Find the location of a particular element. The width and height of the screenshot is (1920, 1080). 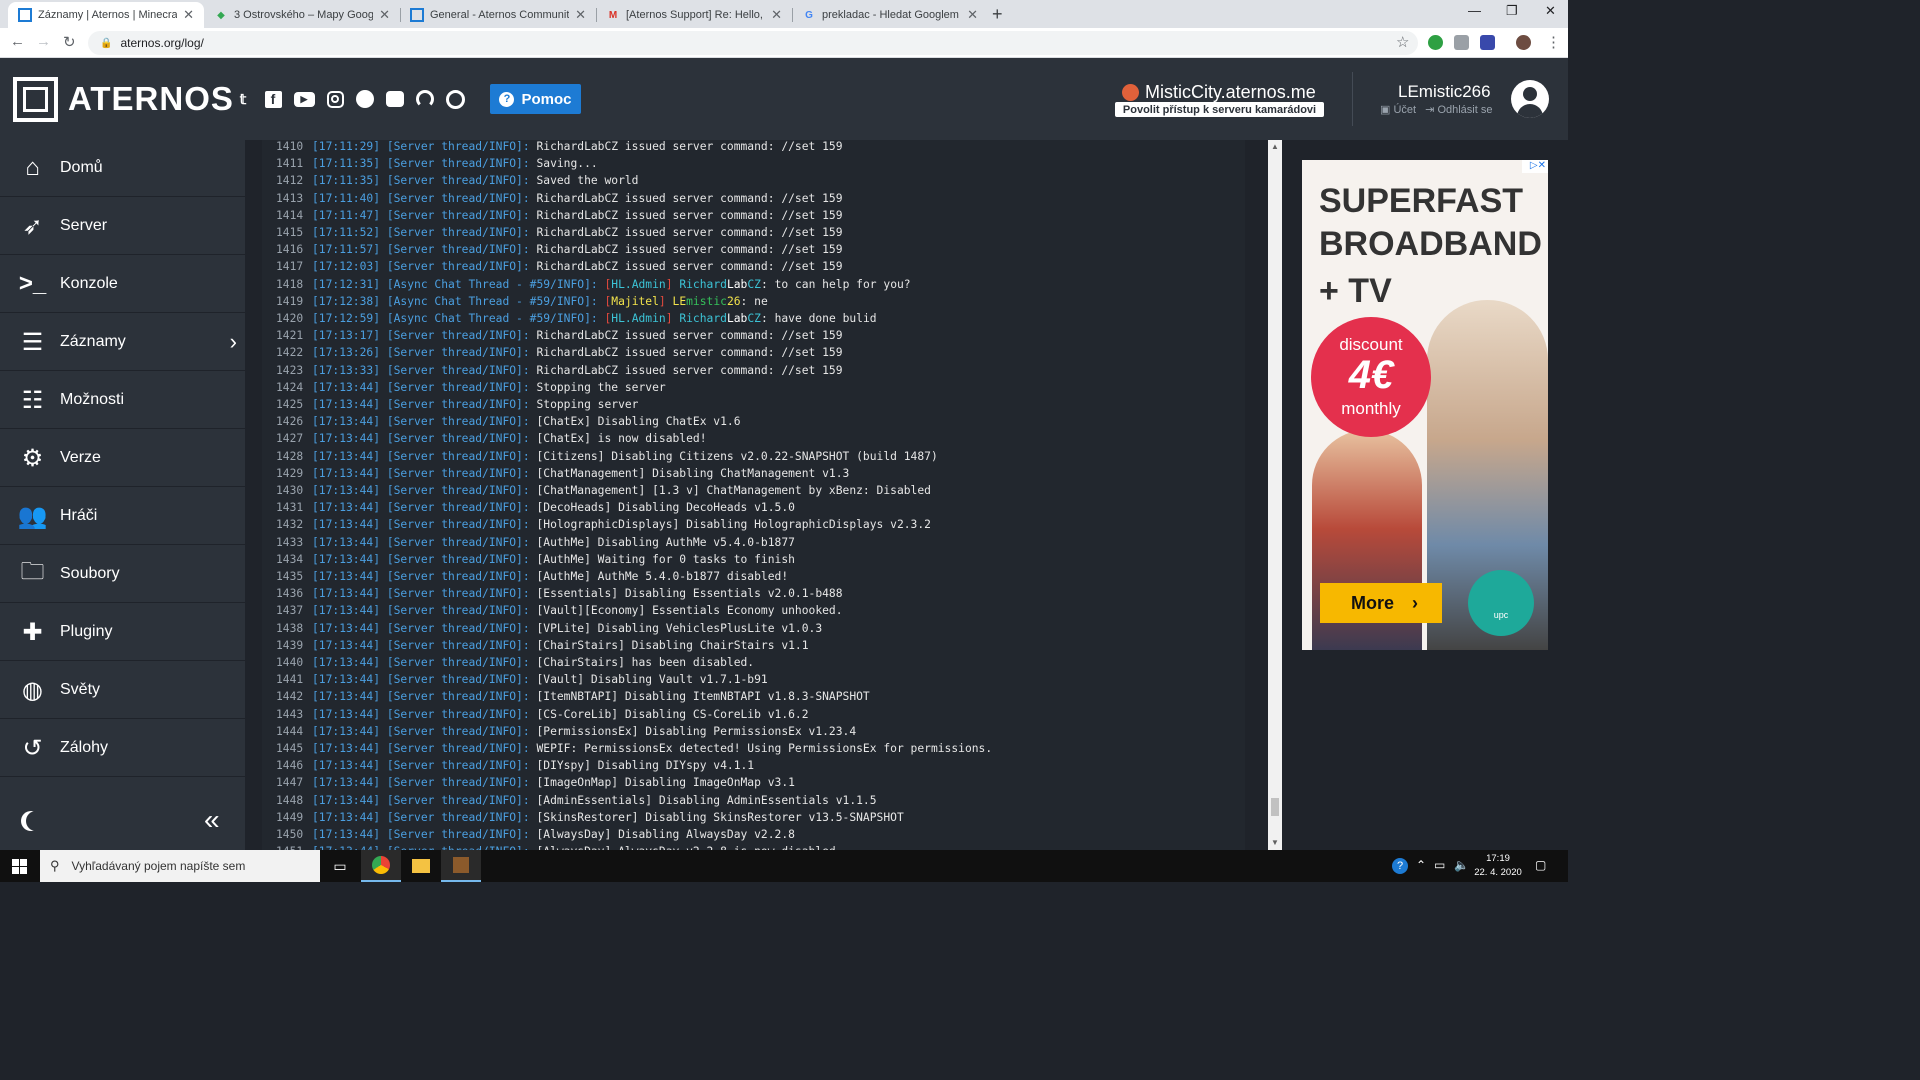

menu-icon: ⋮ is located at coordinates (1553, 42).